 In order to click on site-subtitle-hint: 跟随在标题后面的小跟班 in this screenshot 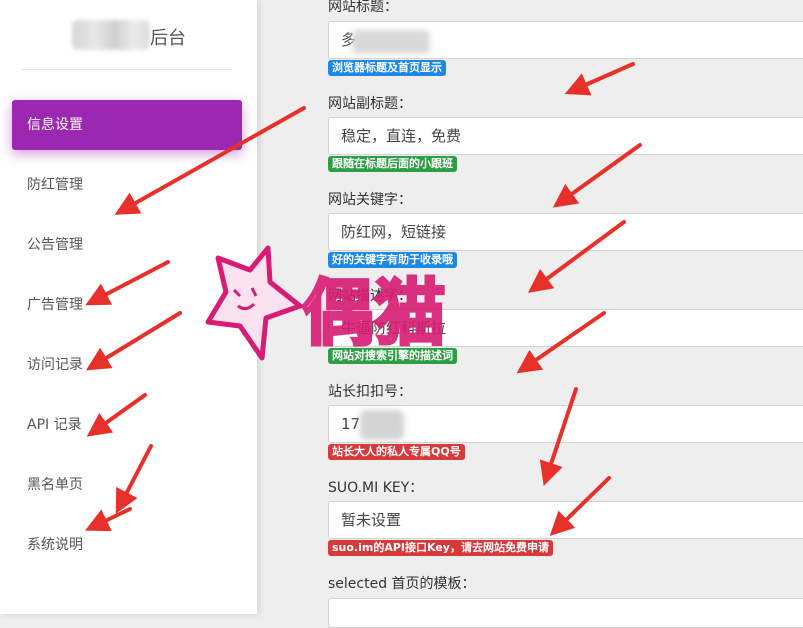, I will do `click(392, 164)`.